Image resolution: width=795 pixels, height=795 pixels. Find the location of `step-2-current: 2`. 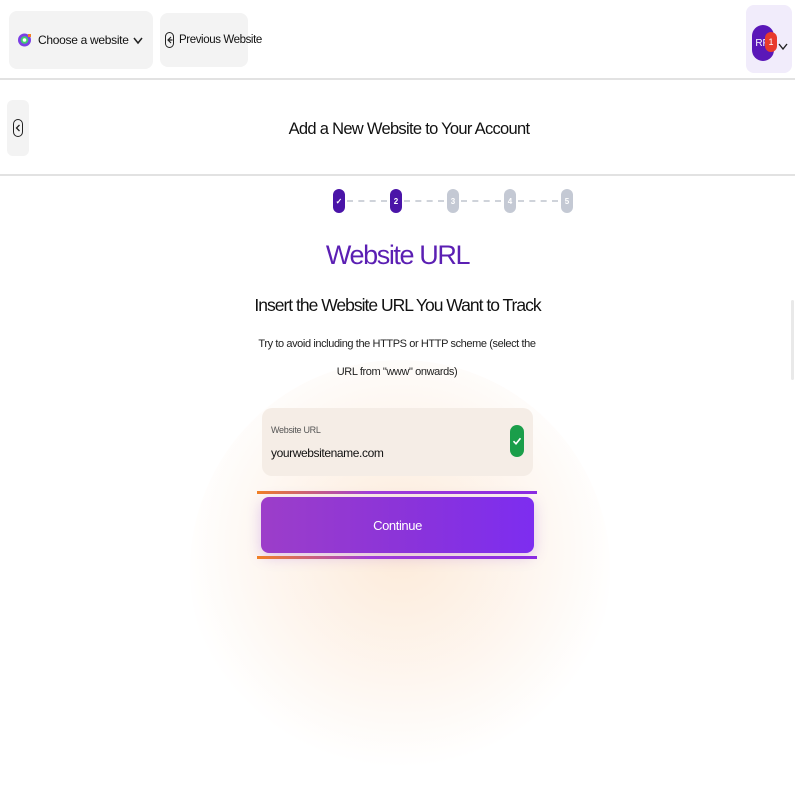

step-2-current: 2 is located at coordinates (396, 201).